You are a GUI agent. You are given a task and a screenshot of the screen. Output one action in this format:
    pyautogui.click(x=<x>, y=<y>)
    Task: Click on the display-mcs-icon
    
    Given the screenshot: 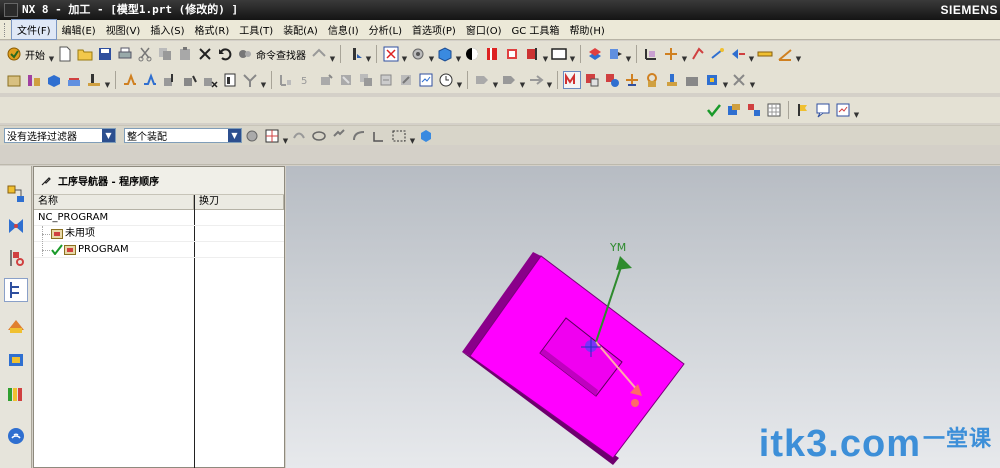 What is the action you would take?
    pyautogui.click(x=632, y=80)
    